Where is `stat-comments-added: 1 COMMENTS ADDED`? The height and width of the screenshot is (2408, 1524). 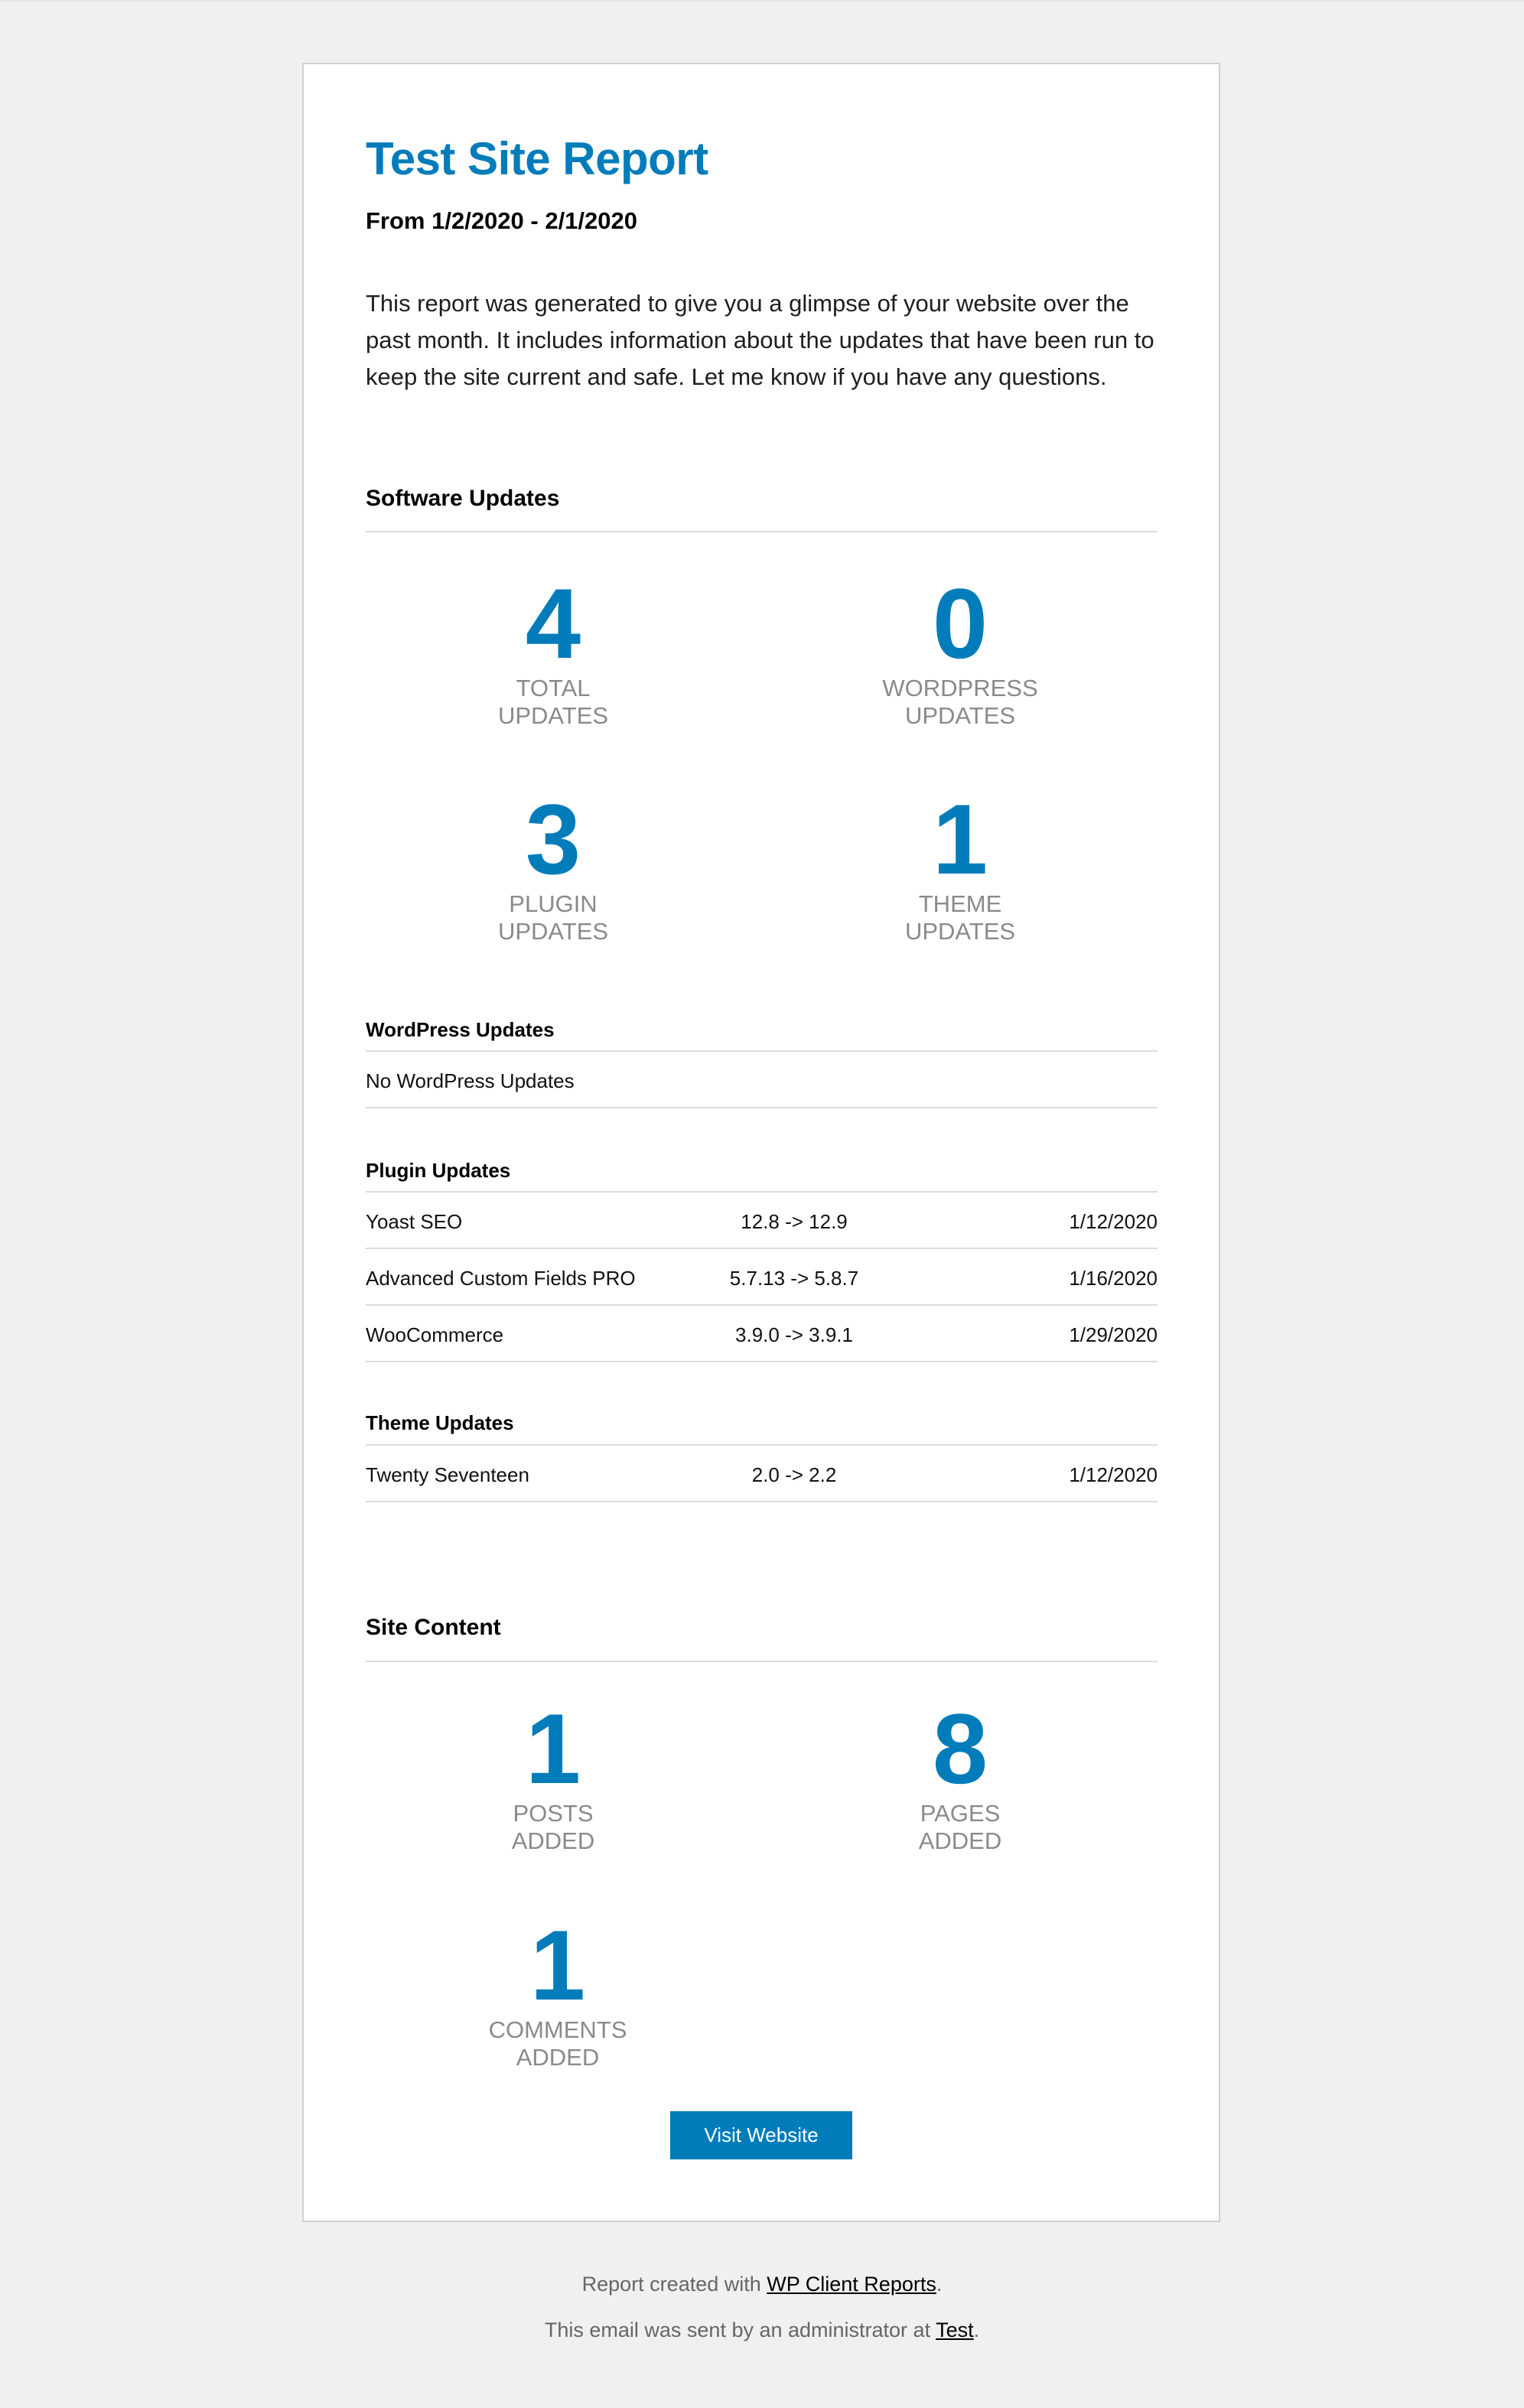 stat-comments-added: 1 COMMENTS ADDED is located at coordinates (558, 1993).